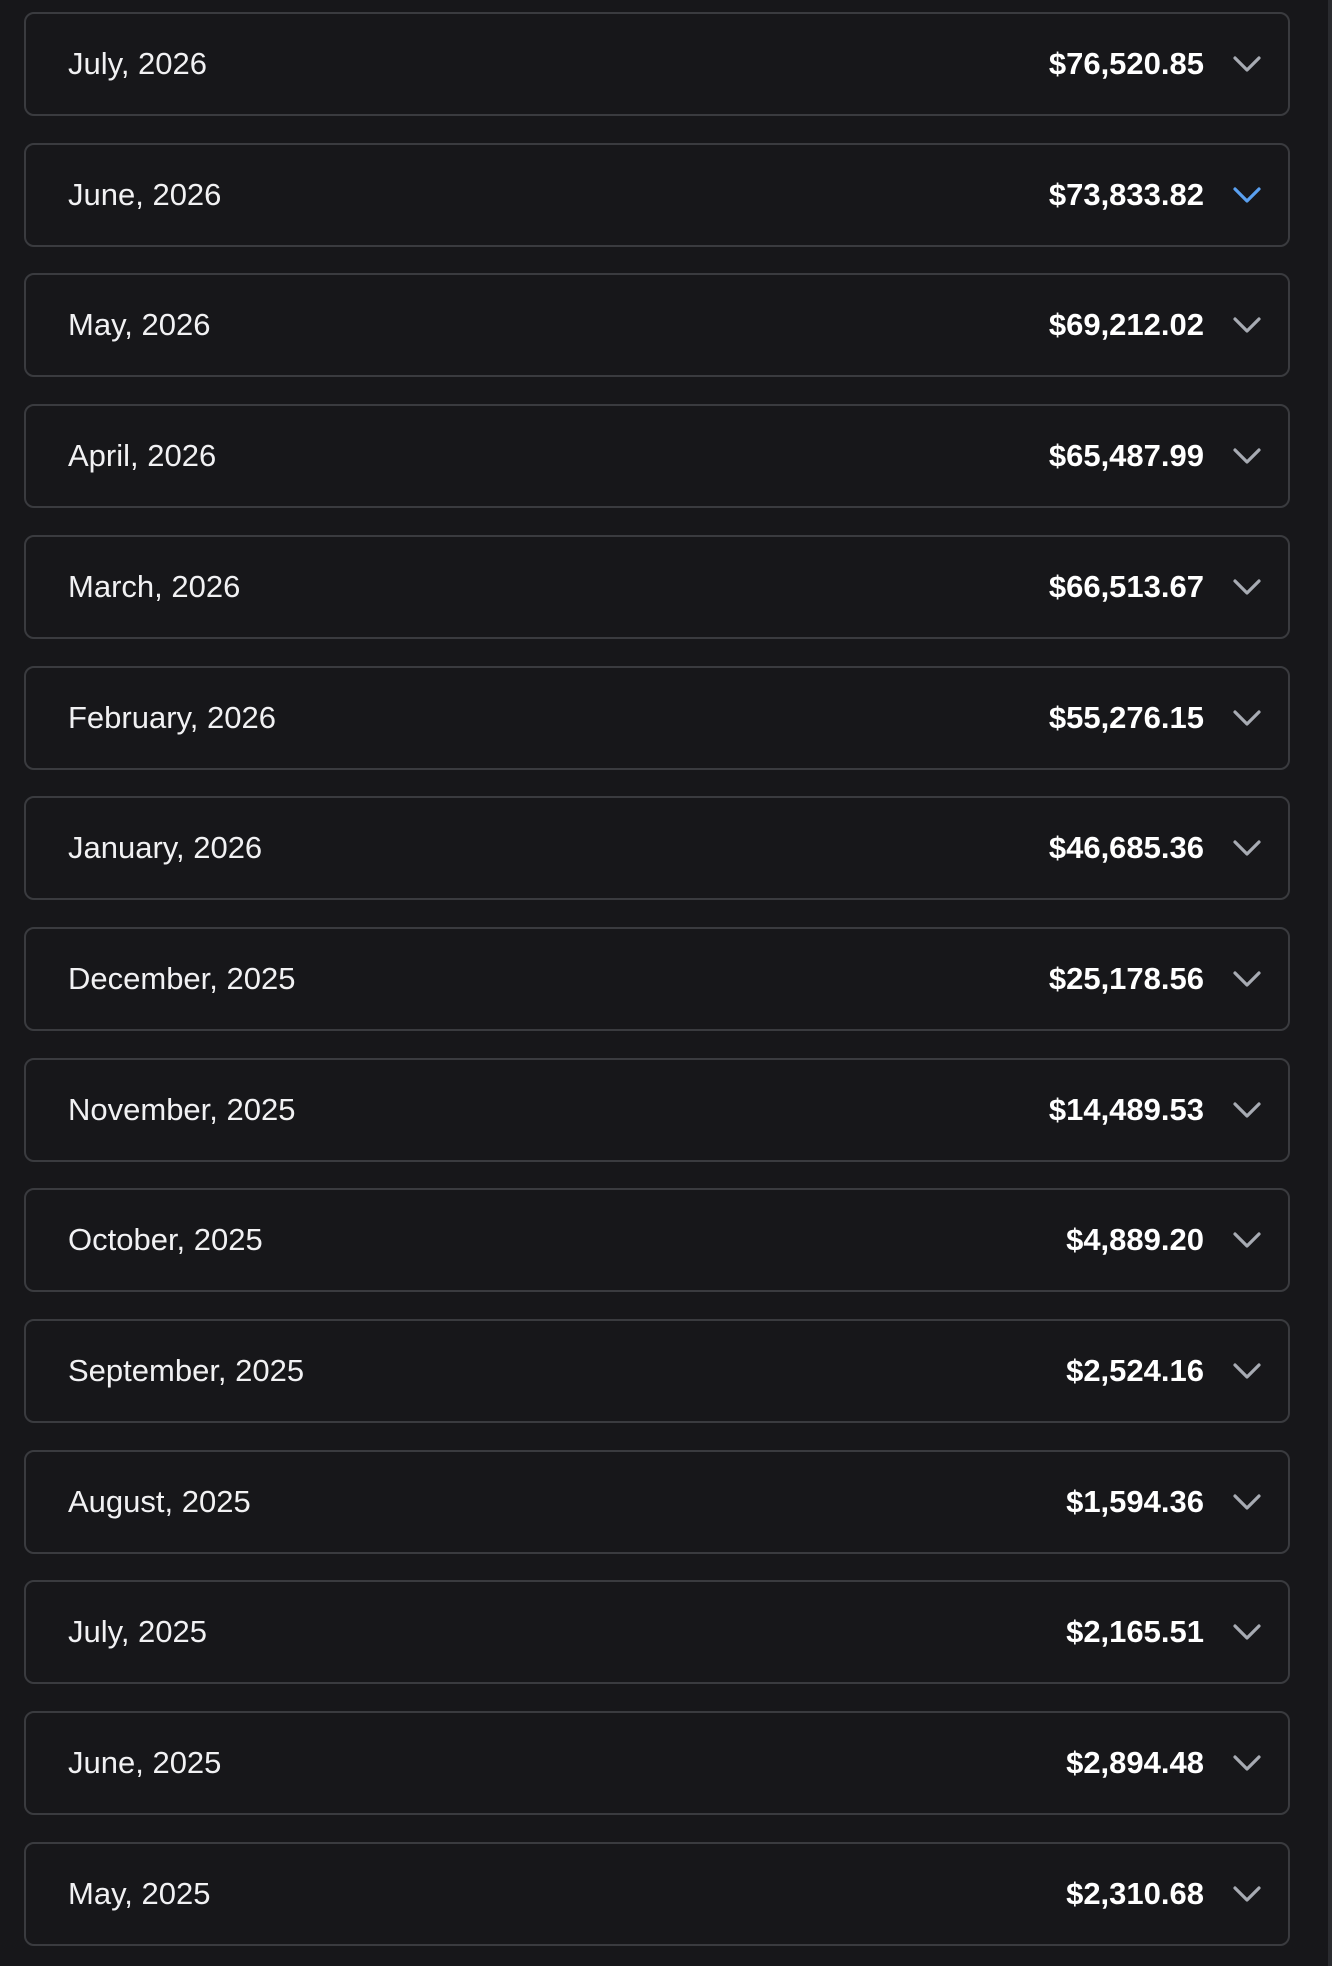 The height and width of the screenshot is (1966, 1332). What do you see at coordinates (657, 1371) in the screenshot?
I see `month-row-september-2025: September, 2025 $2,524.16` at bounding box center [657, 1371].